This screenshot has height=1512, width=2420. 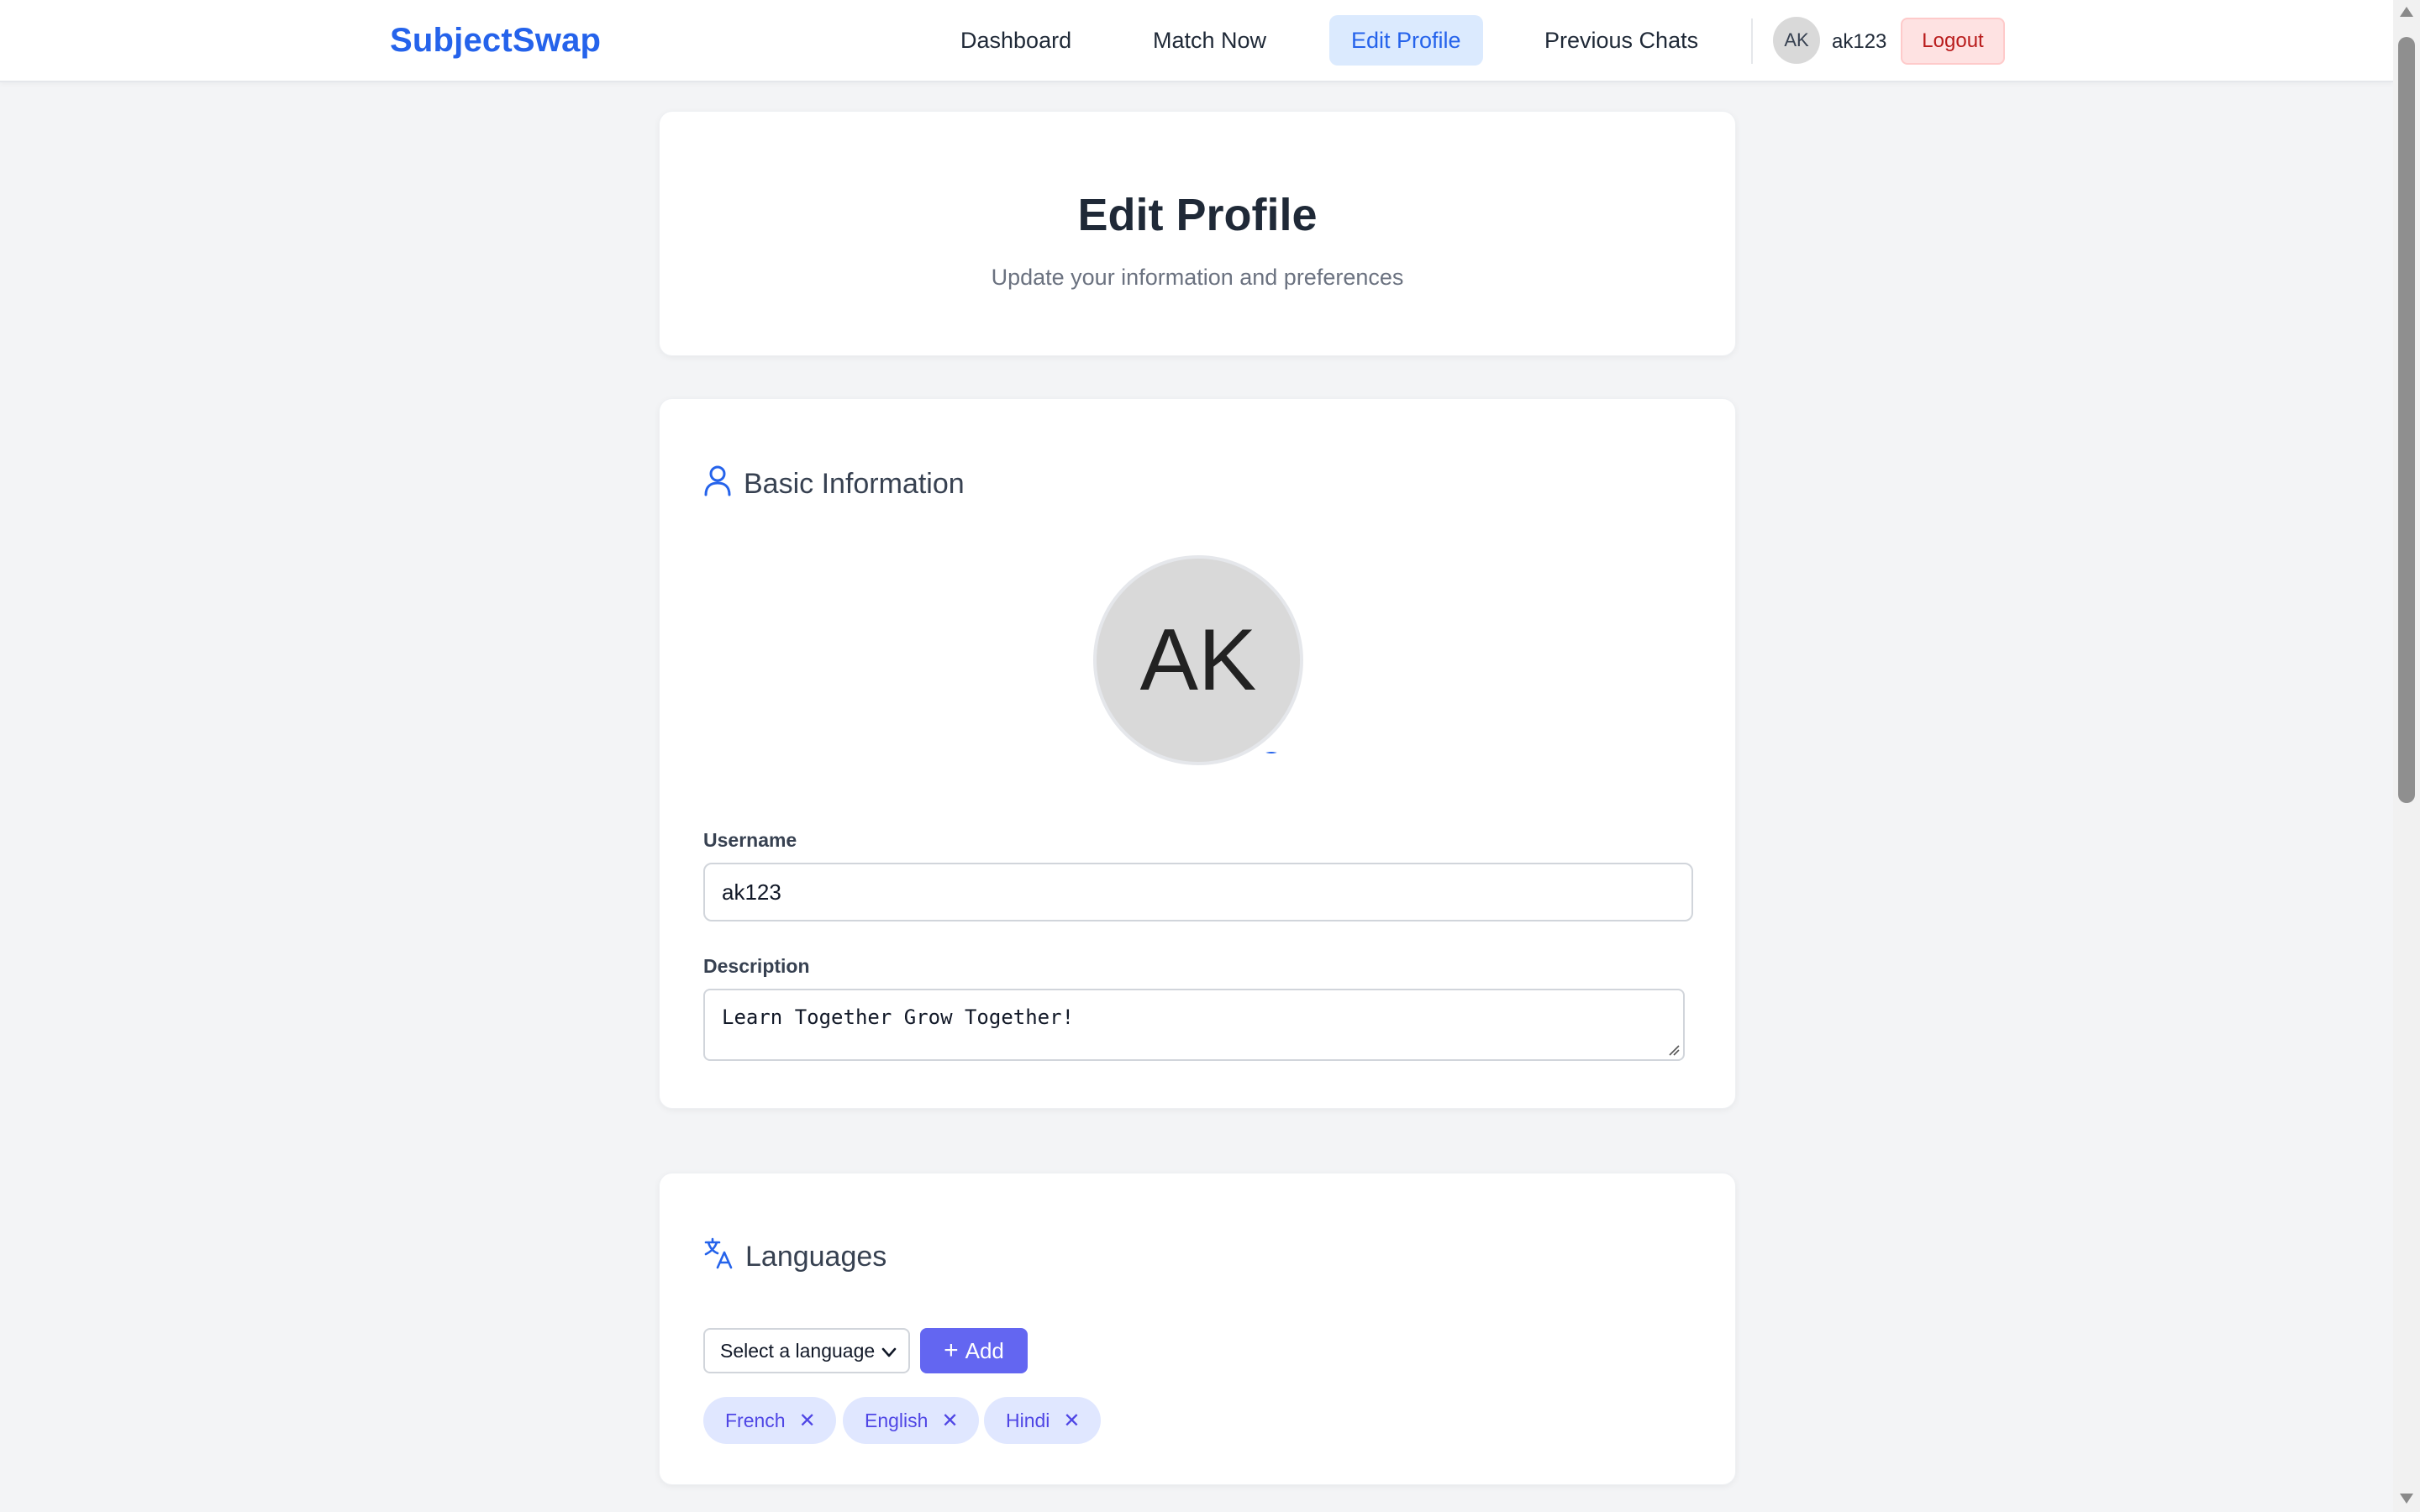 I want to click on description-text: Learn Together Grow Together!, so click(x=899, y=1017).